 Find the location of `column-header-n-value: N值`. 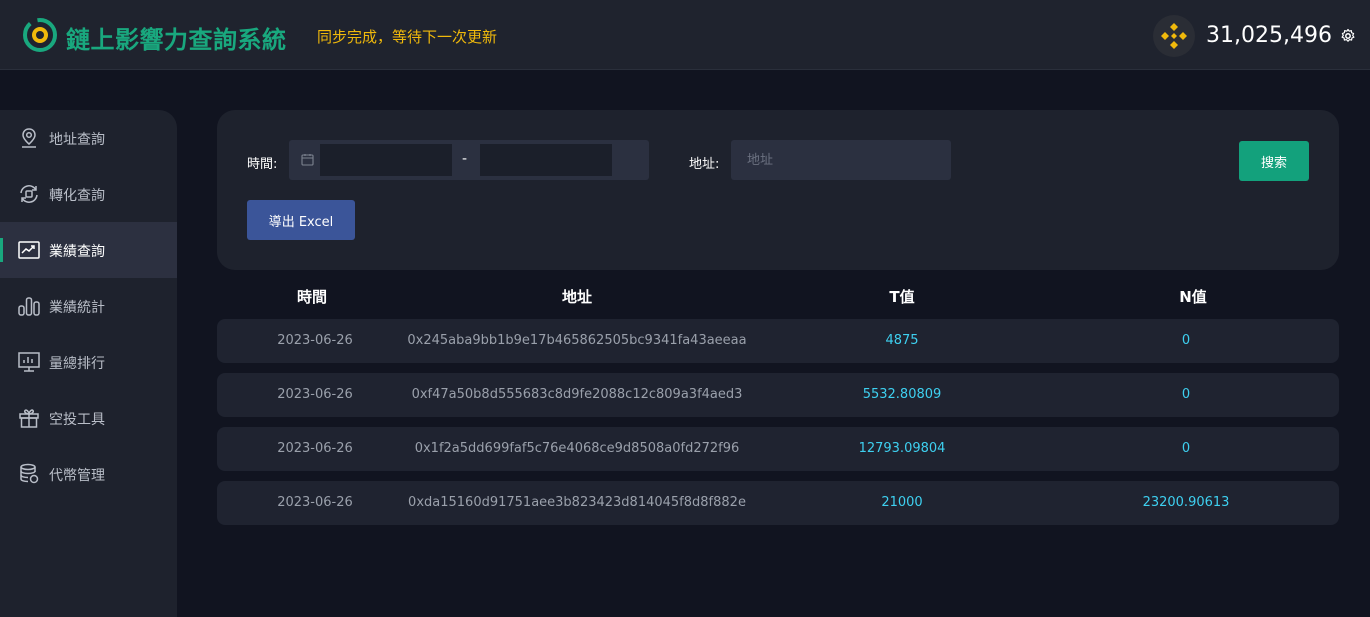

column-header-n-value: N值 is located at coordinates (1193, 297).